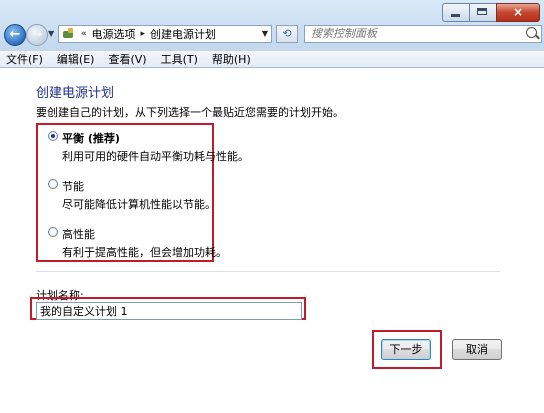  I want to click on maximize-icon, so click(482, 11).